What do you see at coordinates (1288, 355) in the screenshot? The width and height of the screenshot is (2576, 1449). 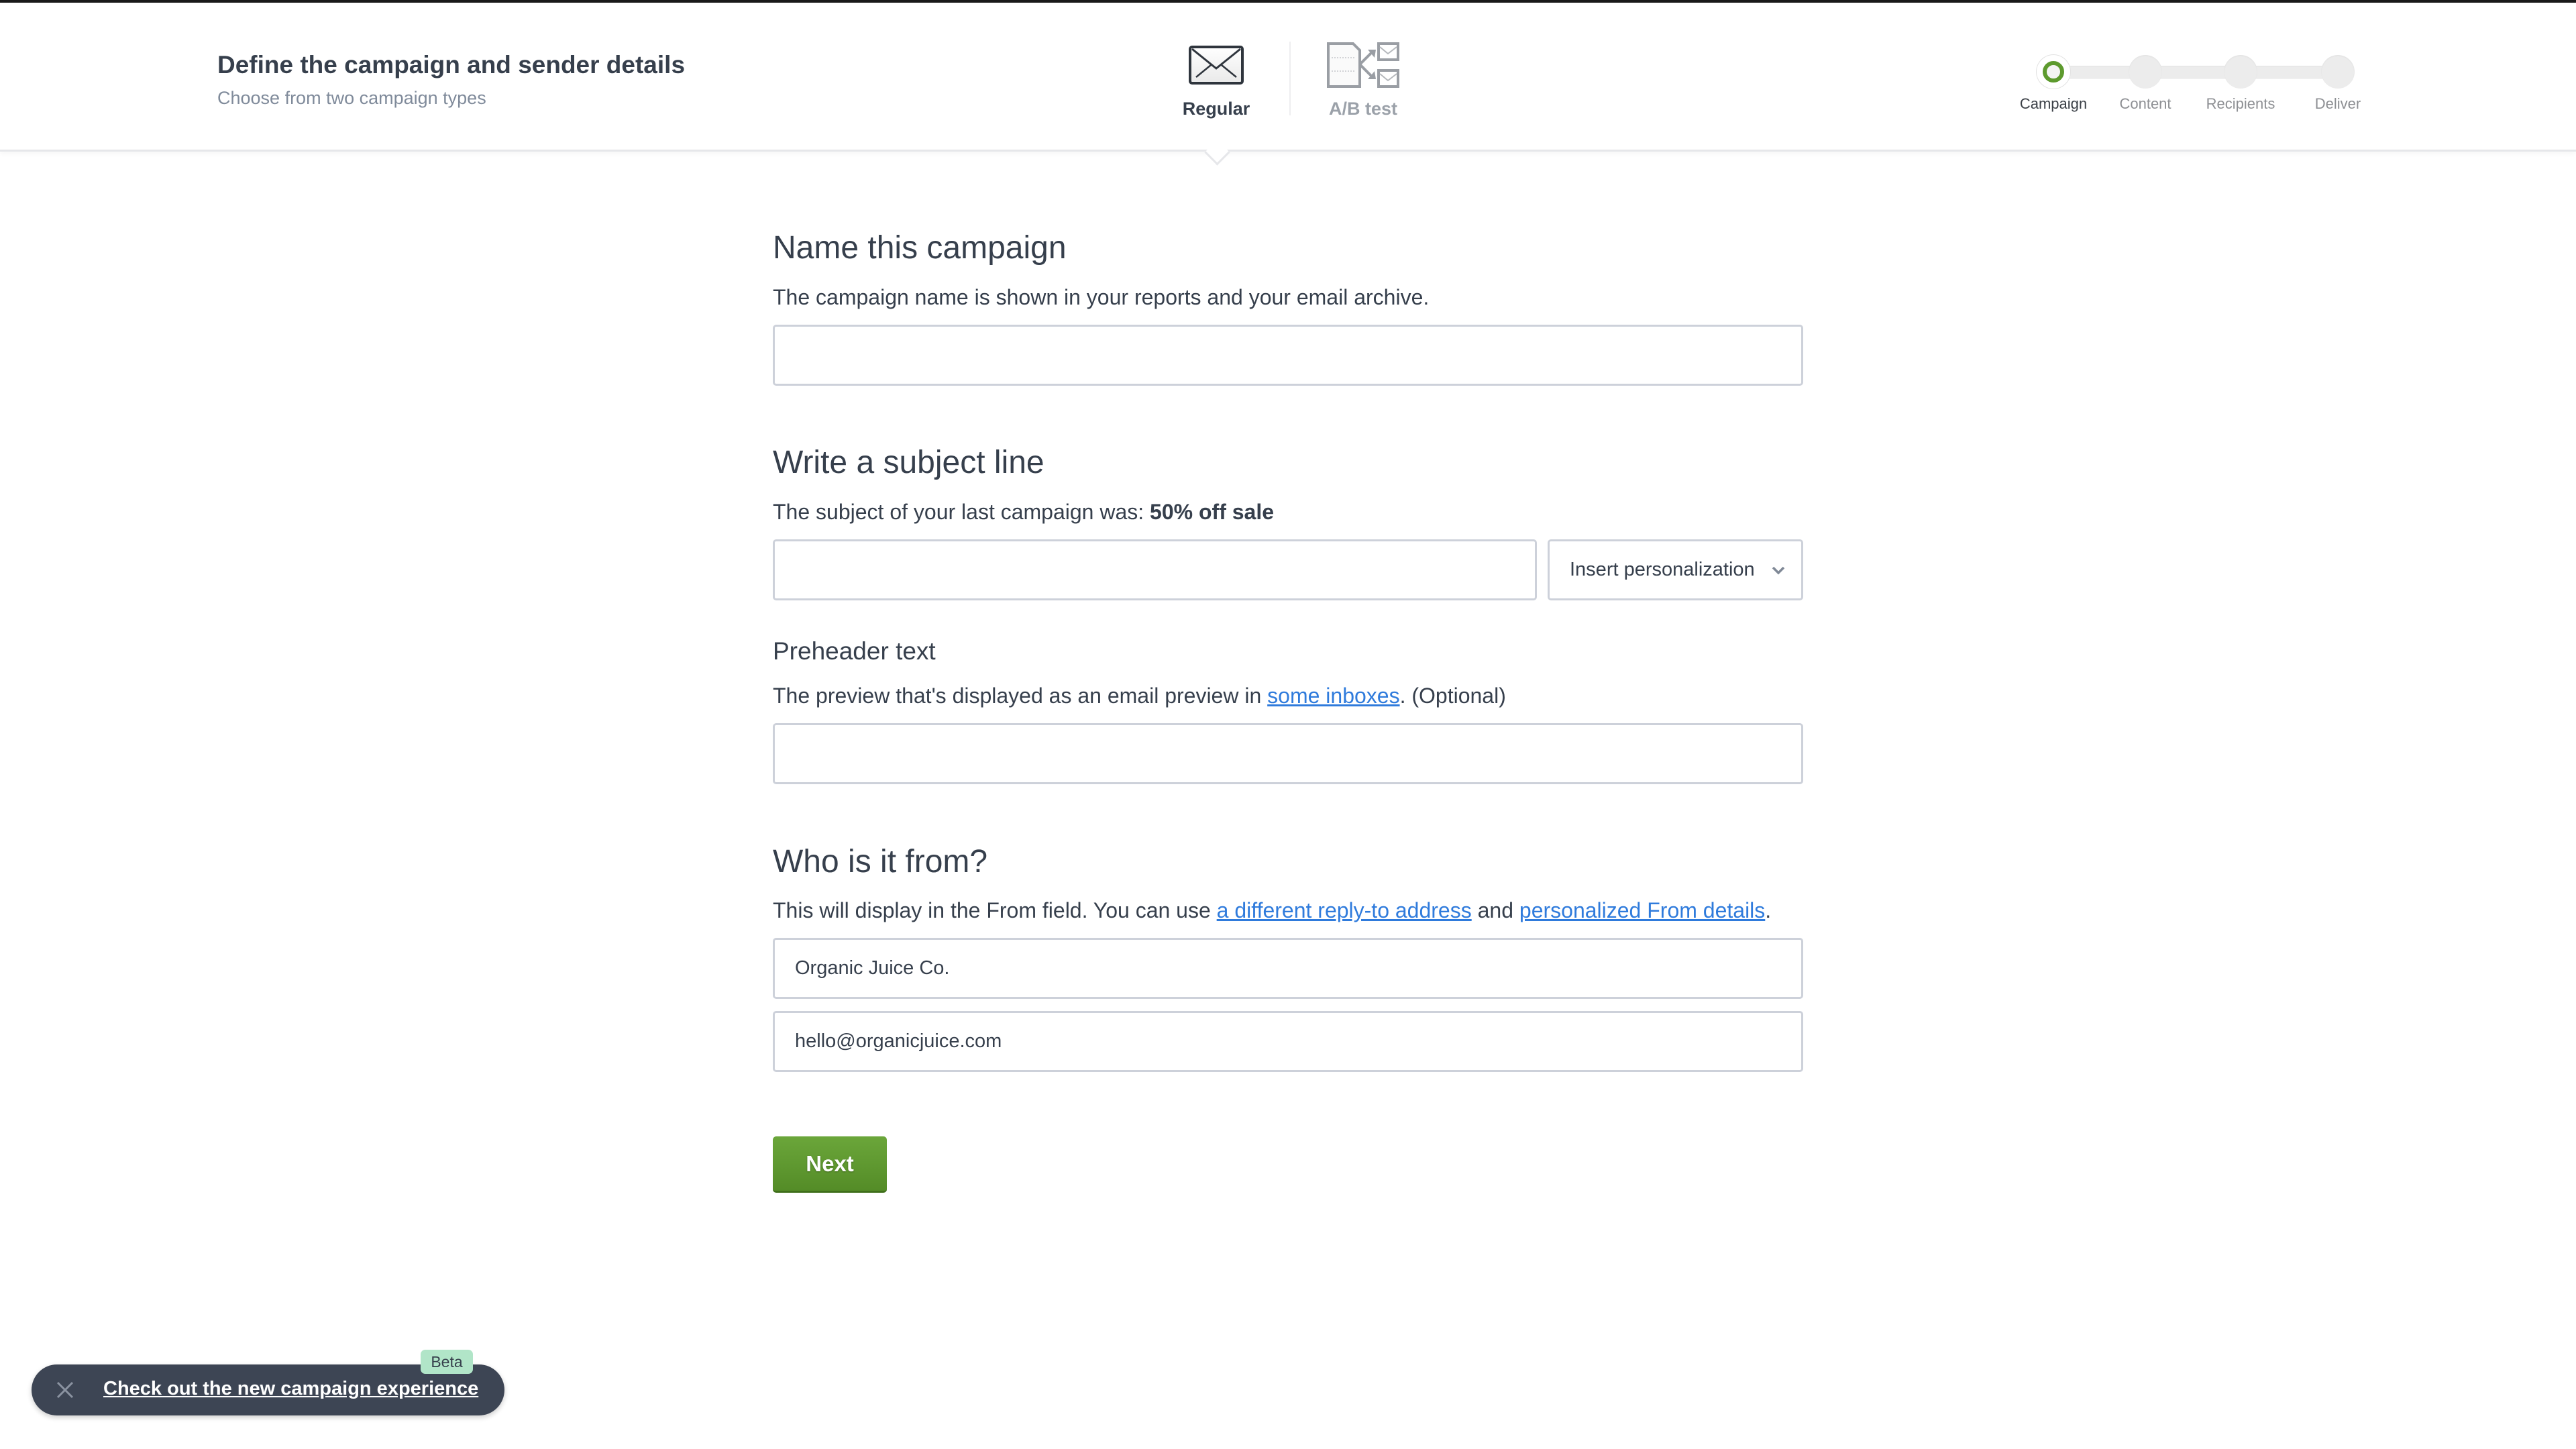 I see `campaign-name-input` at bounding box center [1288, 355].